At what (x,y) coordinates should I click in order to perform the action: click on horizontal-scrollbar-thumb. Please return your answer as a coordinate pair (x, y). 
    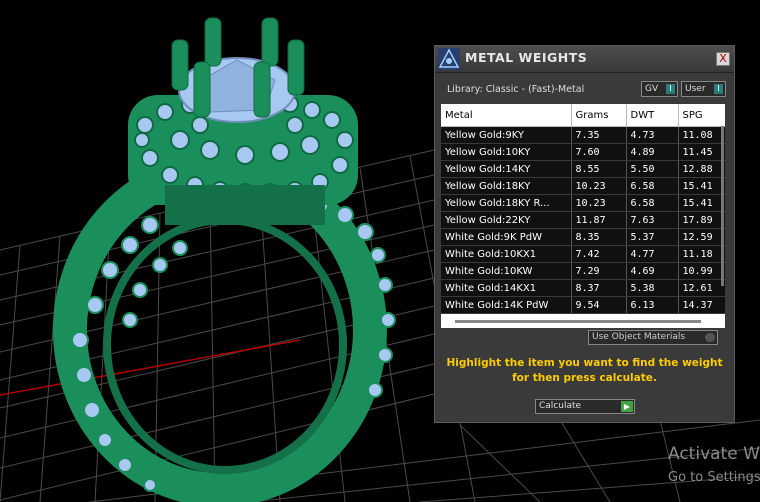
    Looking at the image, I should click on (578, 321).